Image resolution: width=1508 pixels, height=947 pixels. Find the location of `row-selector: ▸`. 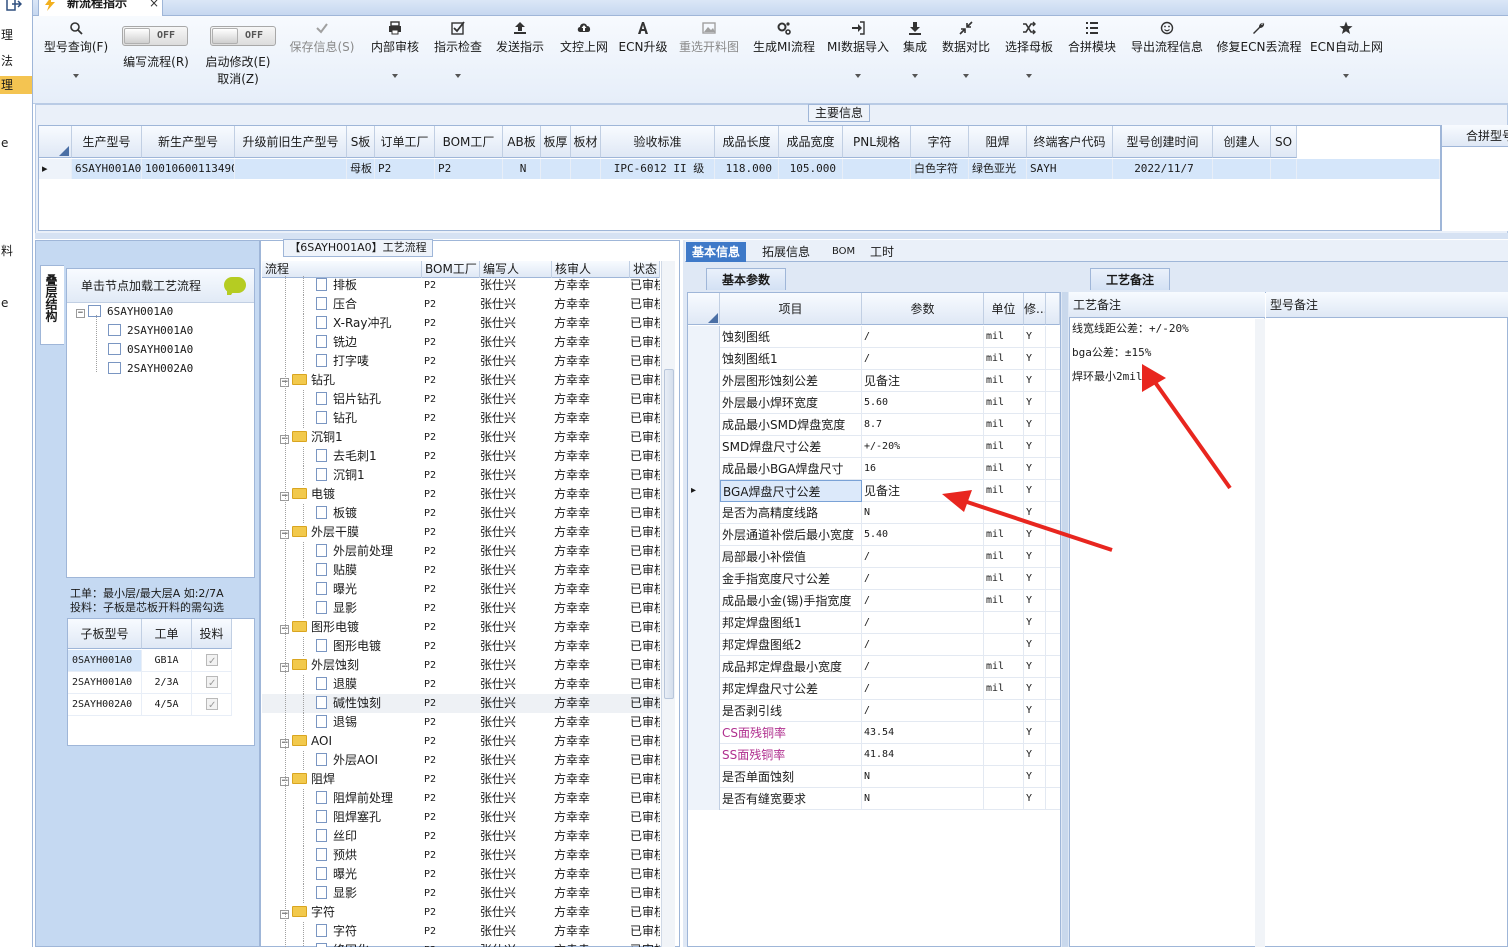

row-selector: ▸ is located at coordinates (704, 491).